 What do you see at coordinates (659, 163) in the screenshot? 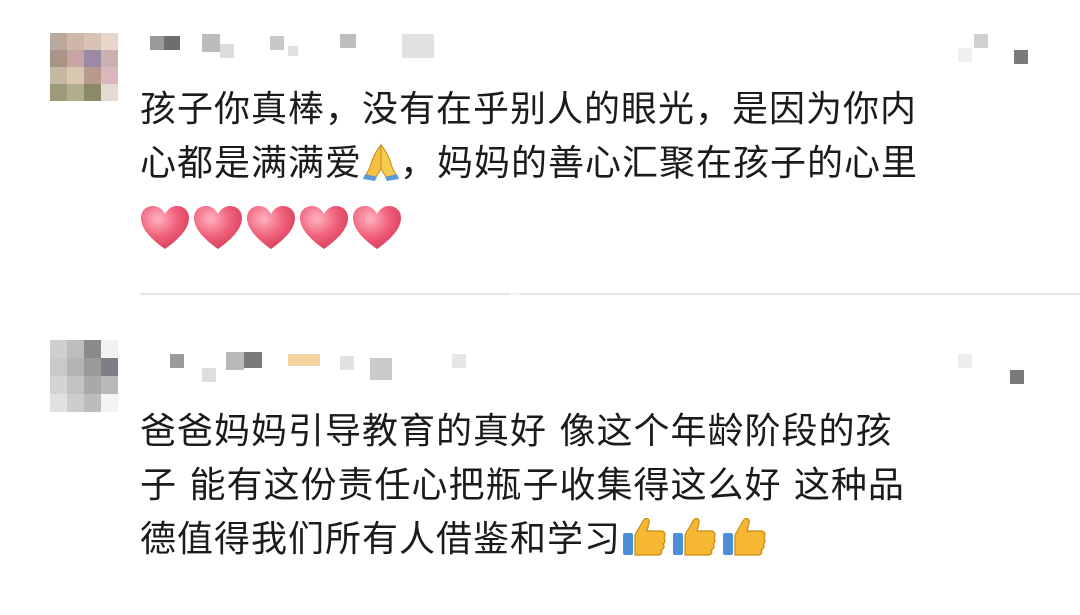
I see `comment-text-line: ，妈妈的善心汇聚在孩子的心里` at bounding box center [659, 163].